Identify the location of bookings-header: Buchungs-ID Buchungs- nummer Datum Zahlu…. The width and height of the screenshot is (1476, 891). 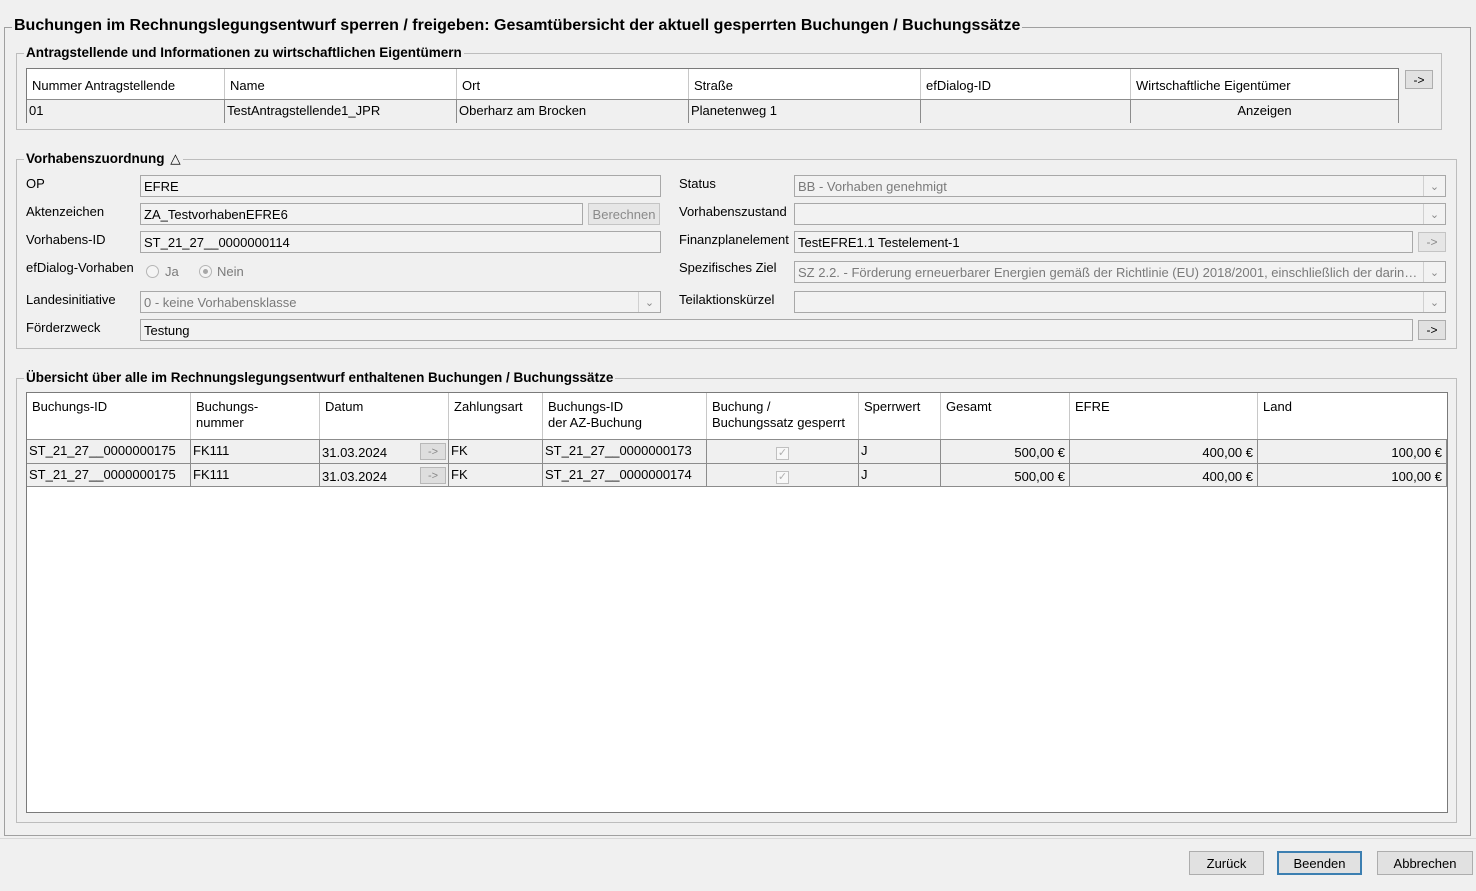
(737, 416).